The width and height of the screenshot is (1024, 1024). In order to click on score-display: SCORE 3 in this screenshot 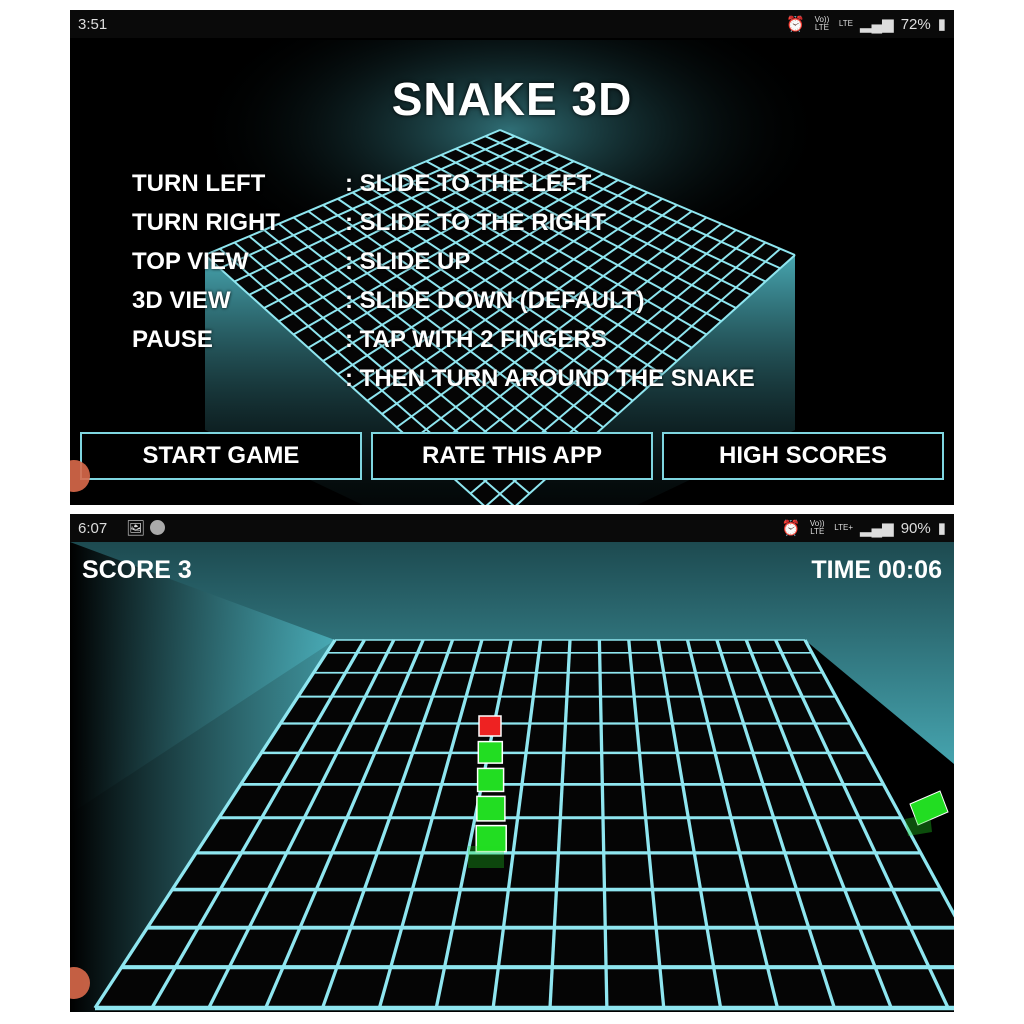, I will do `click(137, 570)`.